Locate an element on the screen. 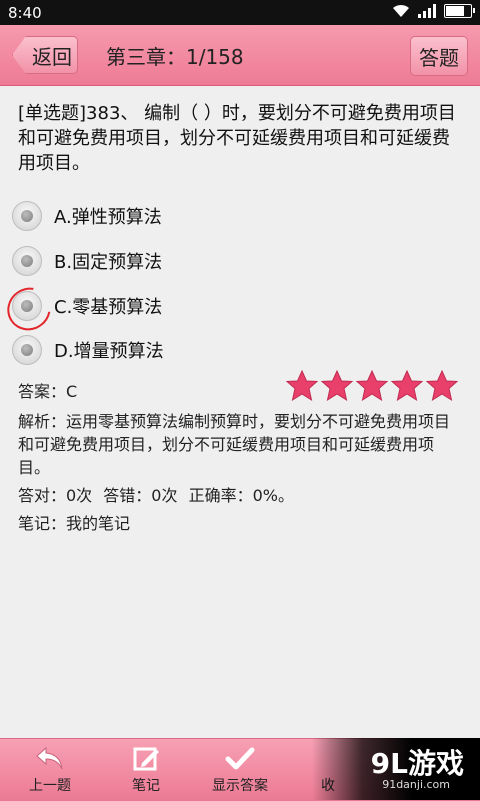  chapter-title: 第三章：1/158 is located at coordinates (175, 56).